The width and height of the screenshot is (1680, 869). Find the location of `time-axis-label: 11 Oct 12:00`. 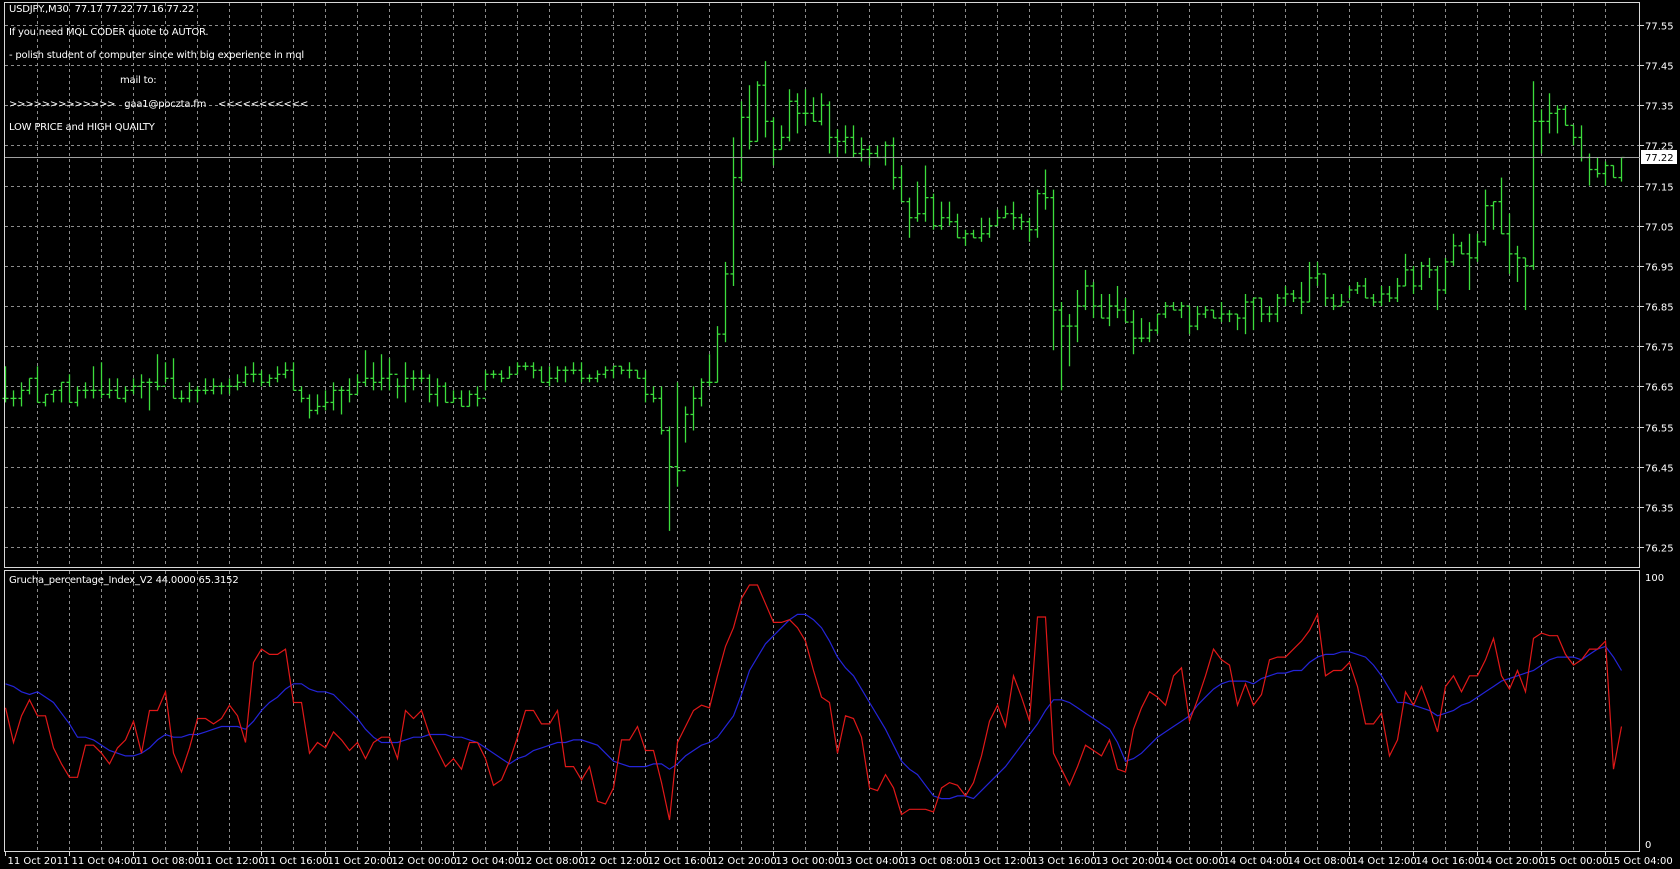

time-axis-label: 11 Oct 12:00 is located at coordinates (232, 861).